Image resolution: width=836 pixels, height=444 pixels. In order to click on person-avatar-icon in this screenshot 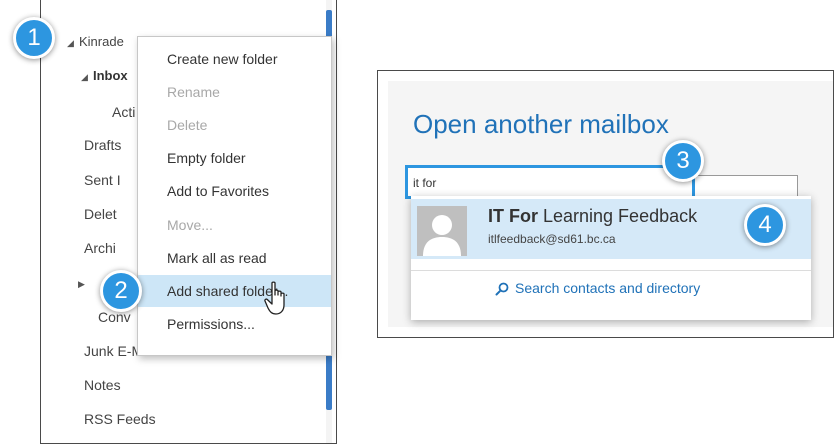, I will do `click(442, 231)`.